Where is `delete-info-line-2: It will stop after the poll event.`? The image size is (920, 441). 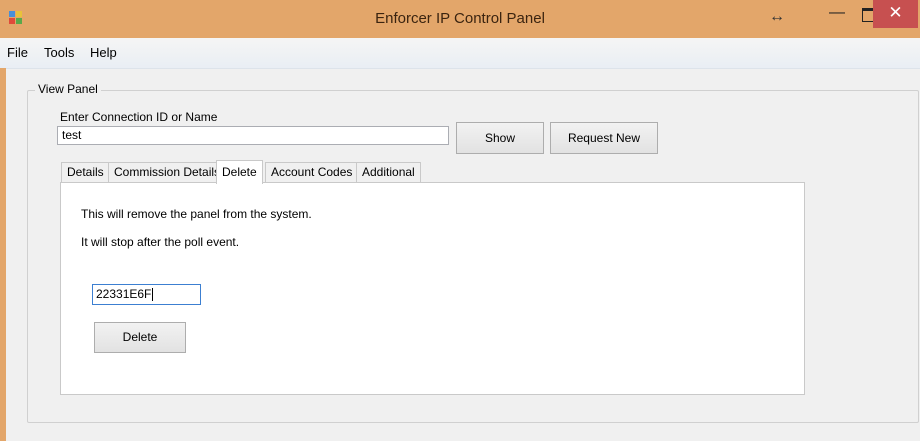
delete-info-line-2: It will stop after the poll event. is located at coordinates (160, 242).